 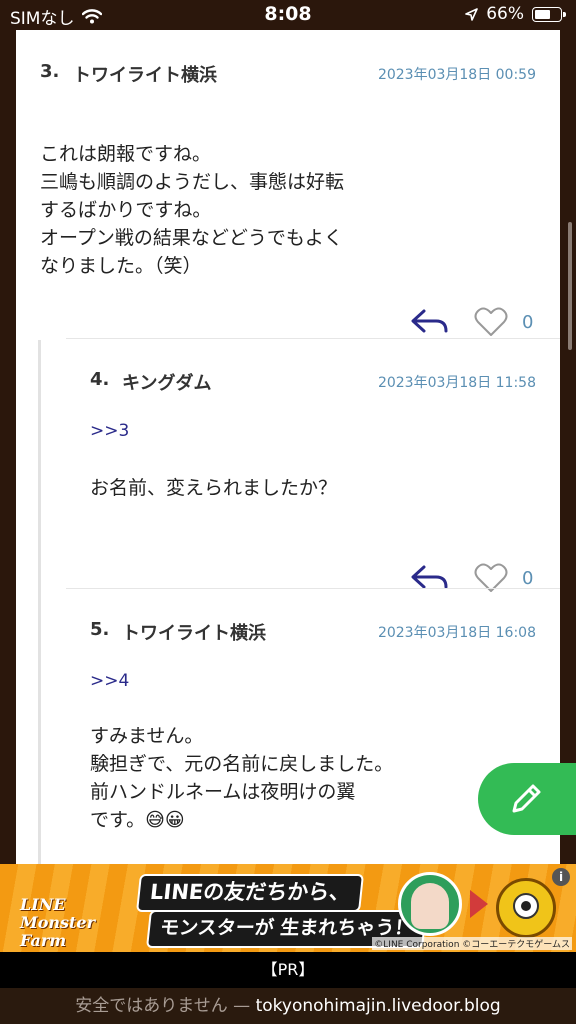 What do you see at coordinates (472, 14) in the screenshot?
I see `location-arrow-icon` at bounding box center [472, 14].